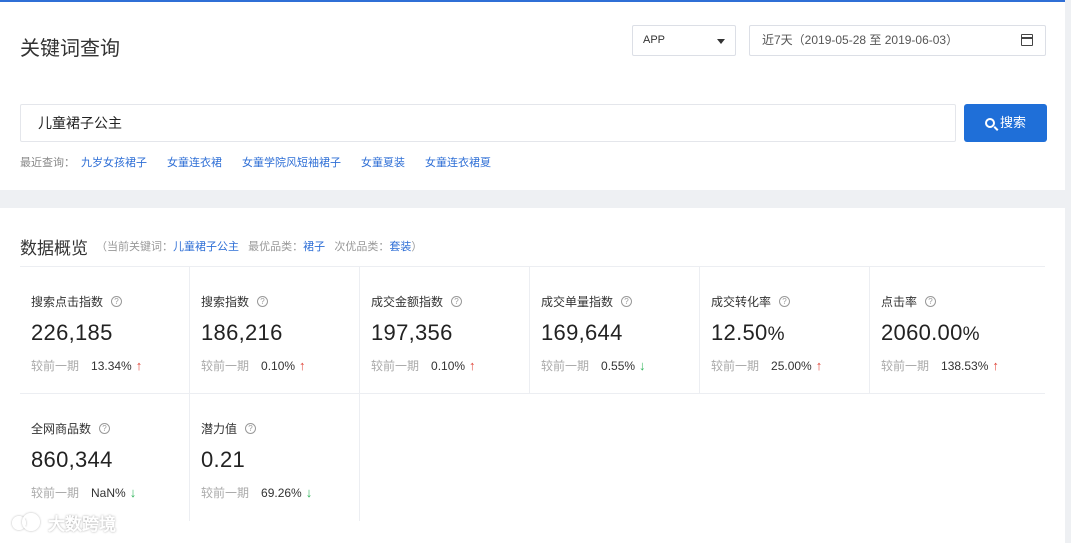  I want to click on recent-query-link: 女童连衣裙夏, so click(458, 162).